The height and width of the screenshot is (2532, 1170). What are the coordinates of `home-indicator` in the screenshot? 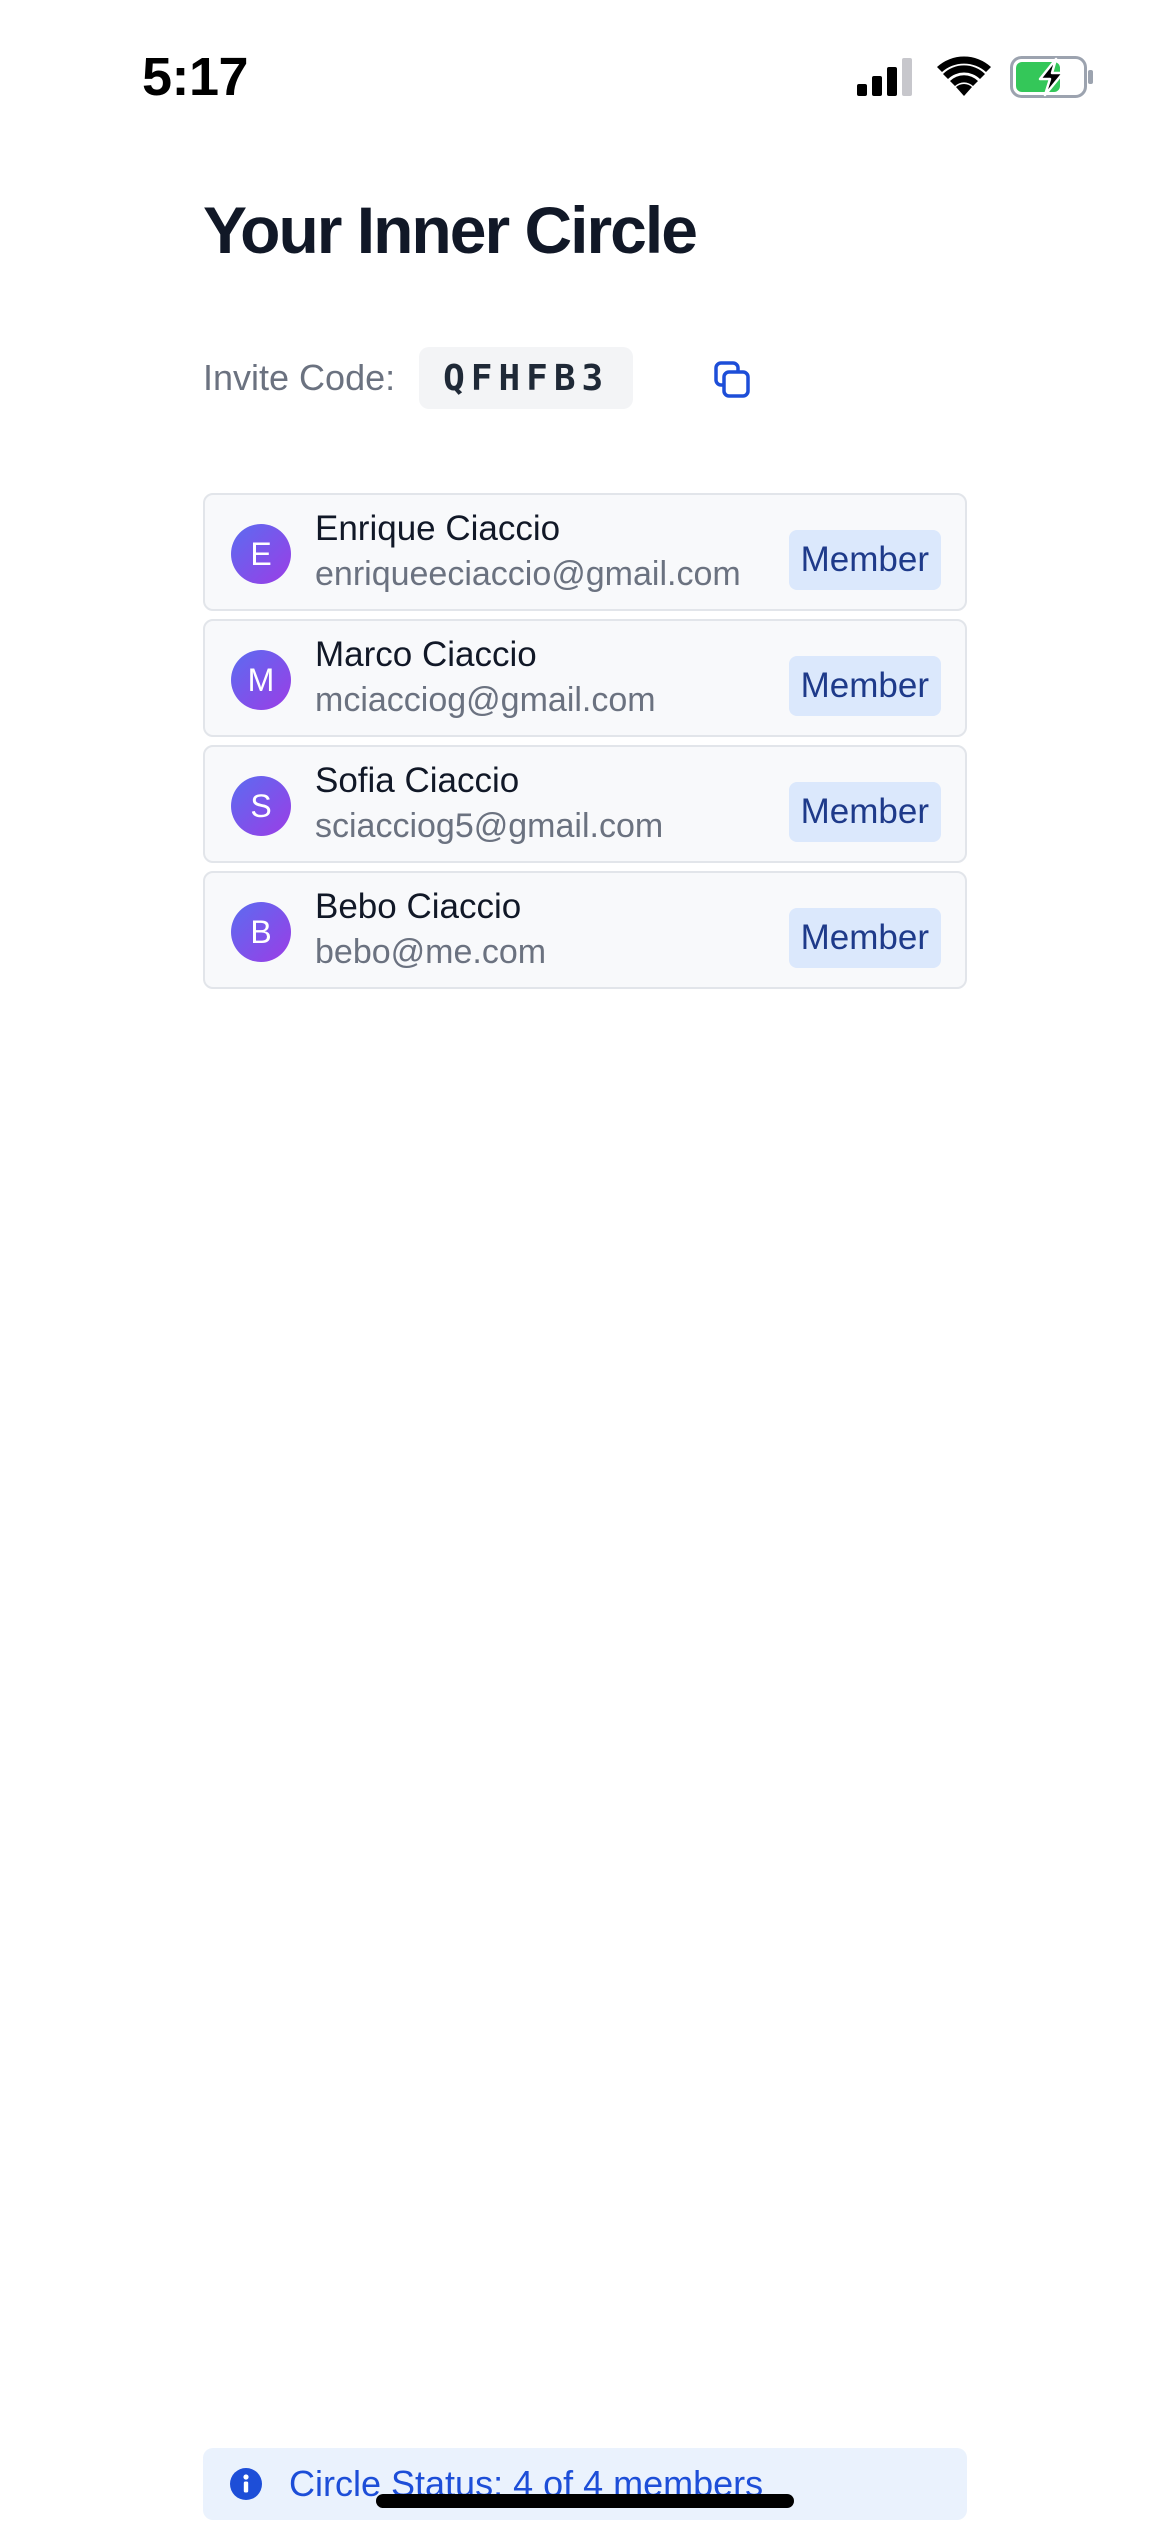 It's located at (585, 2501).